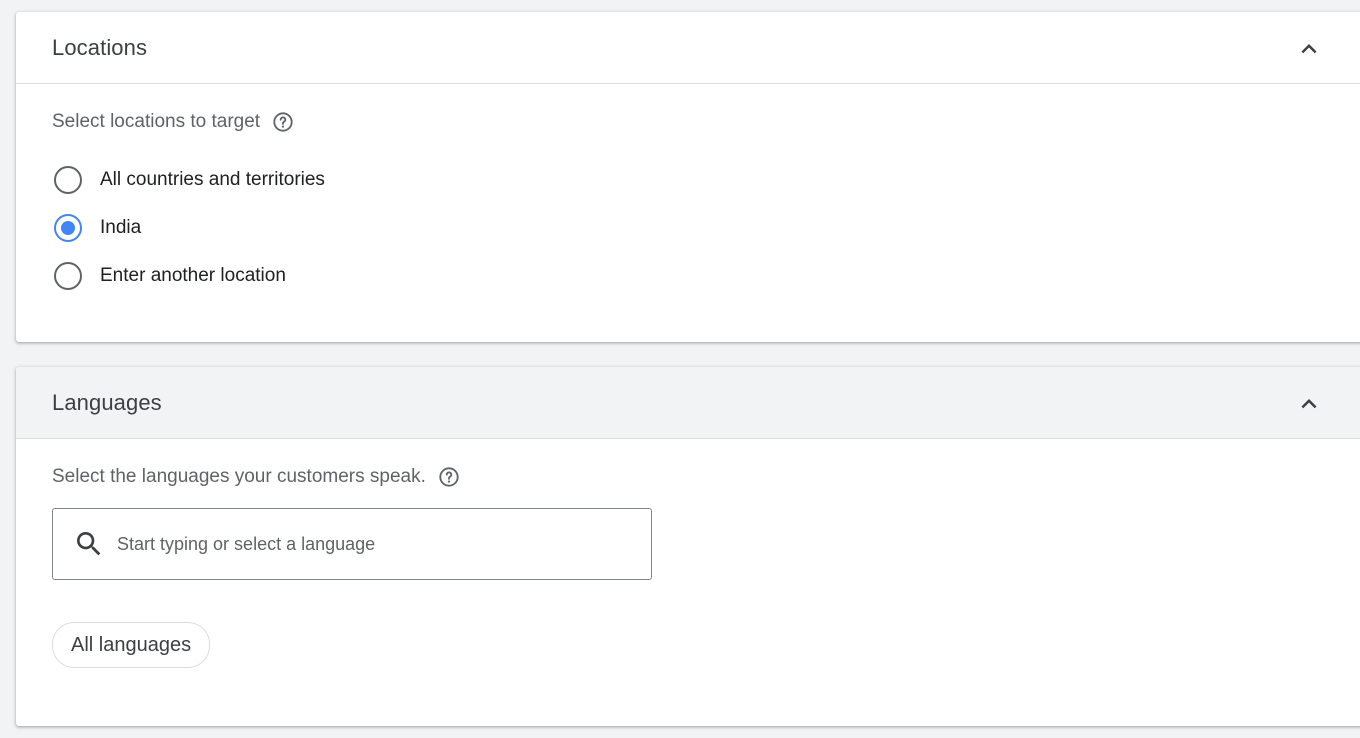 The image size is (1360, 738). I want to click on languages-header: Languages, so click(688, 403).